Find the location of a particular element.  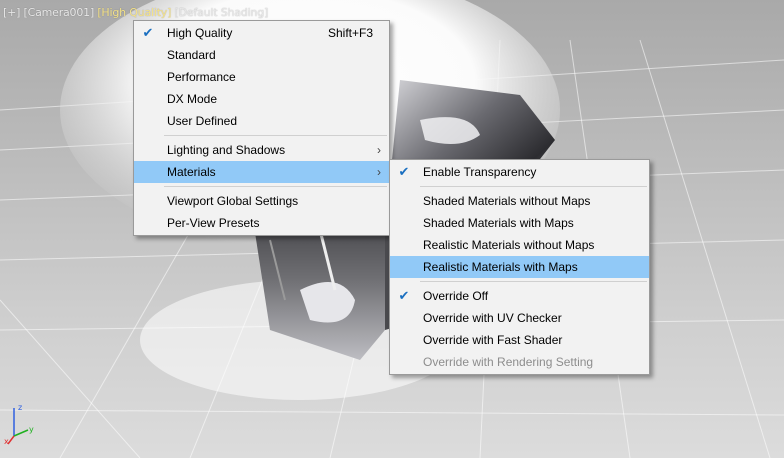

menu-item-label: Per-View Presets is located at coordinates (213, 223).